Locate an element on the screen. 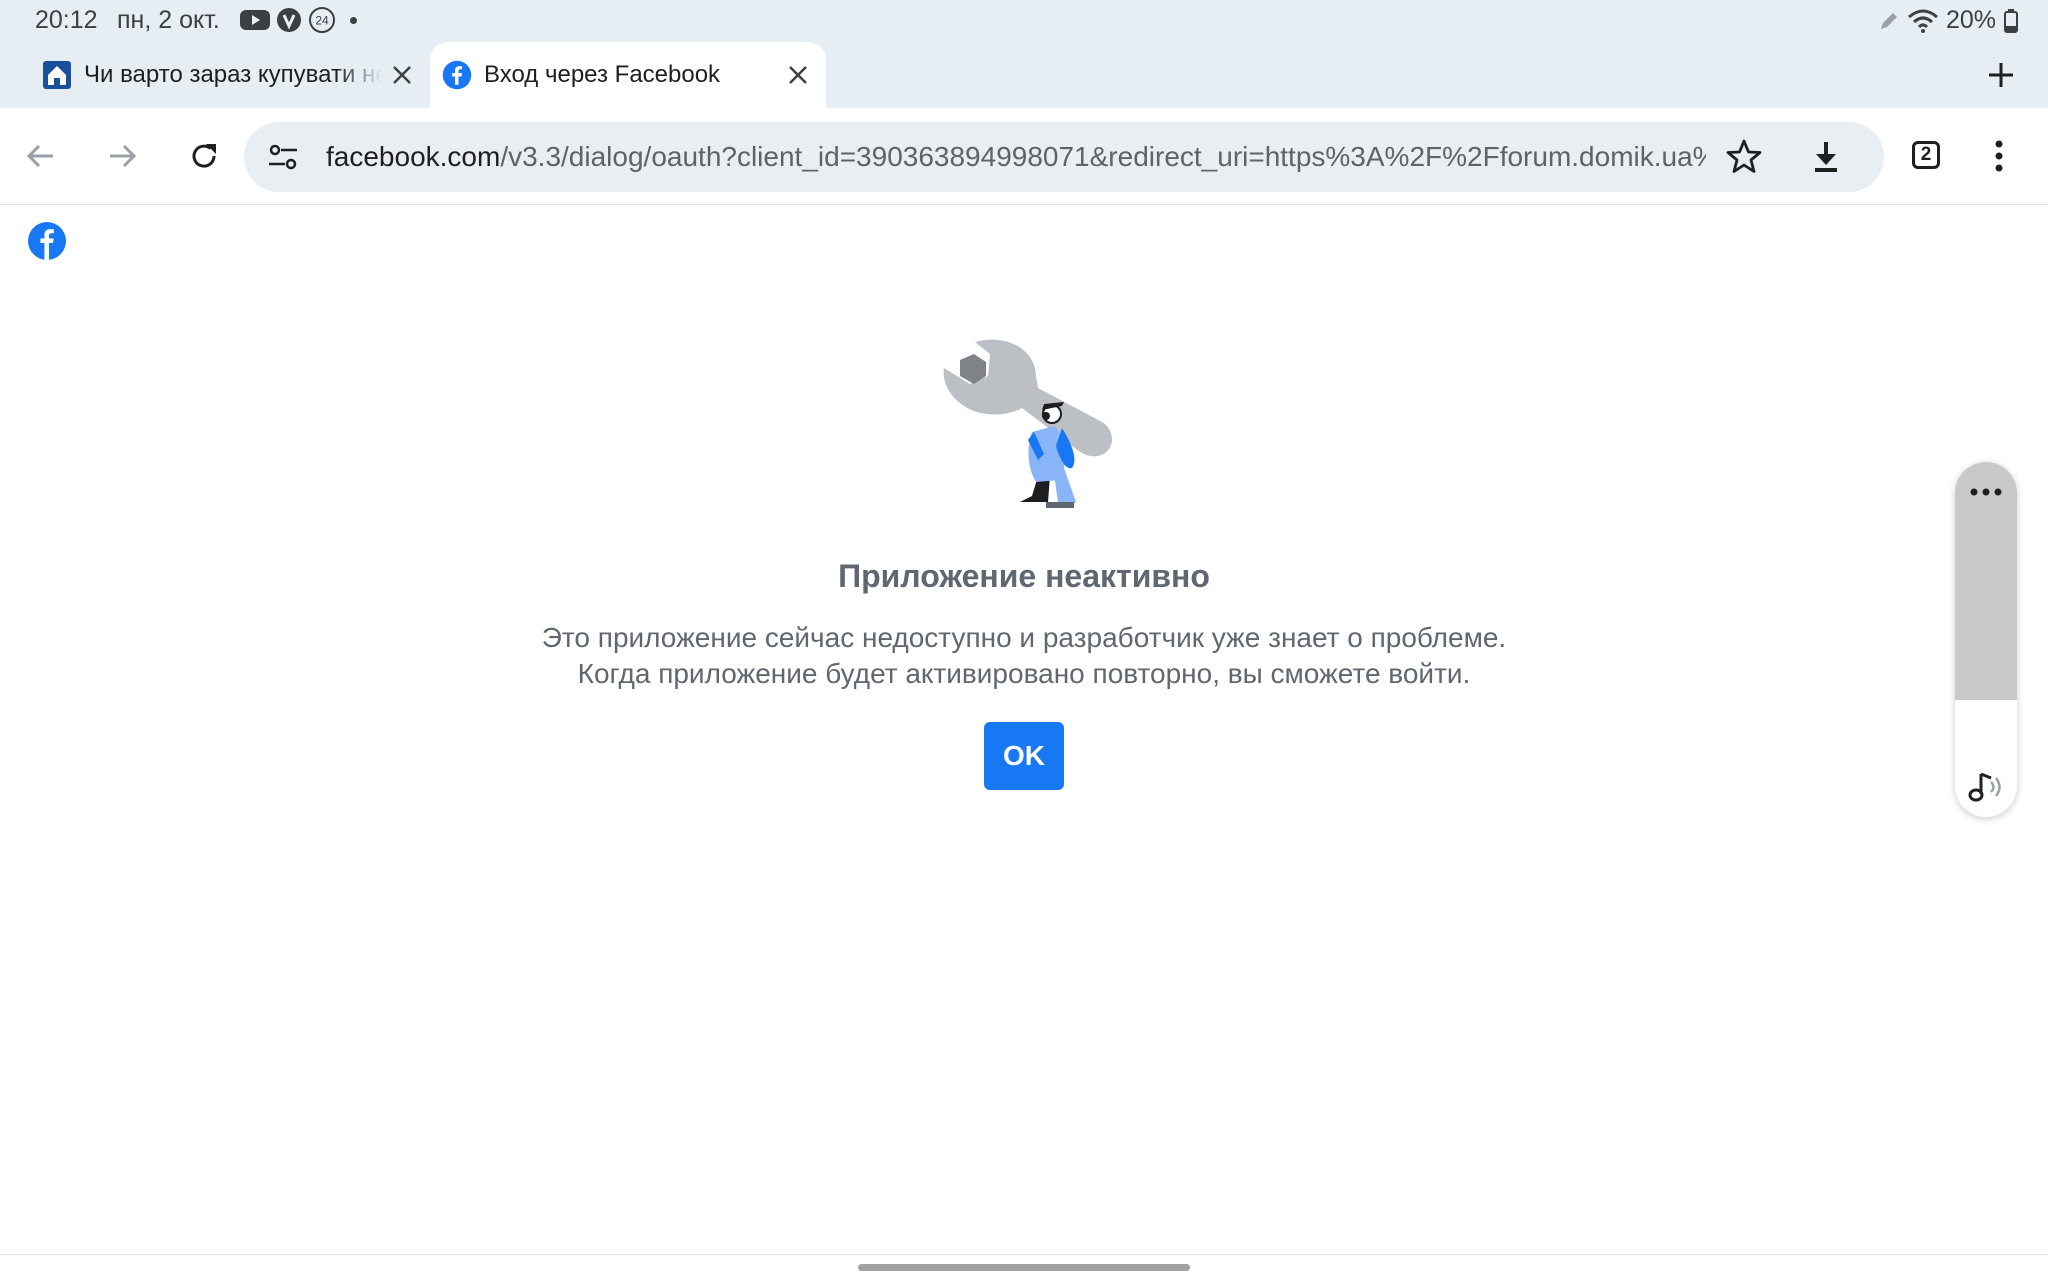  page-title: Приложение неактивно is located at coordinates (1024, 576).